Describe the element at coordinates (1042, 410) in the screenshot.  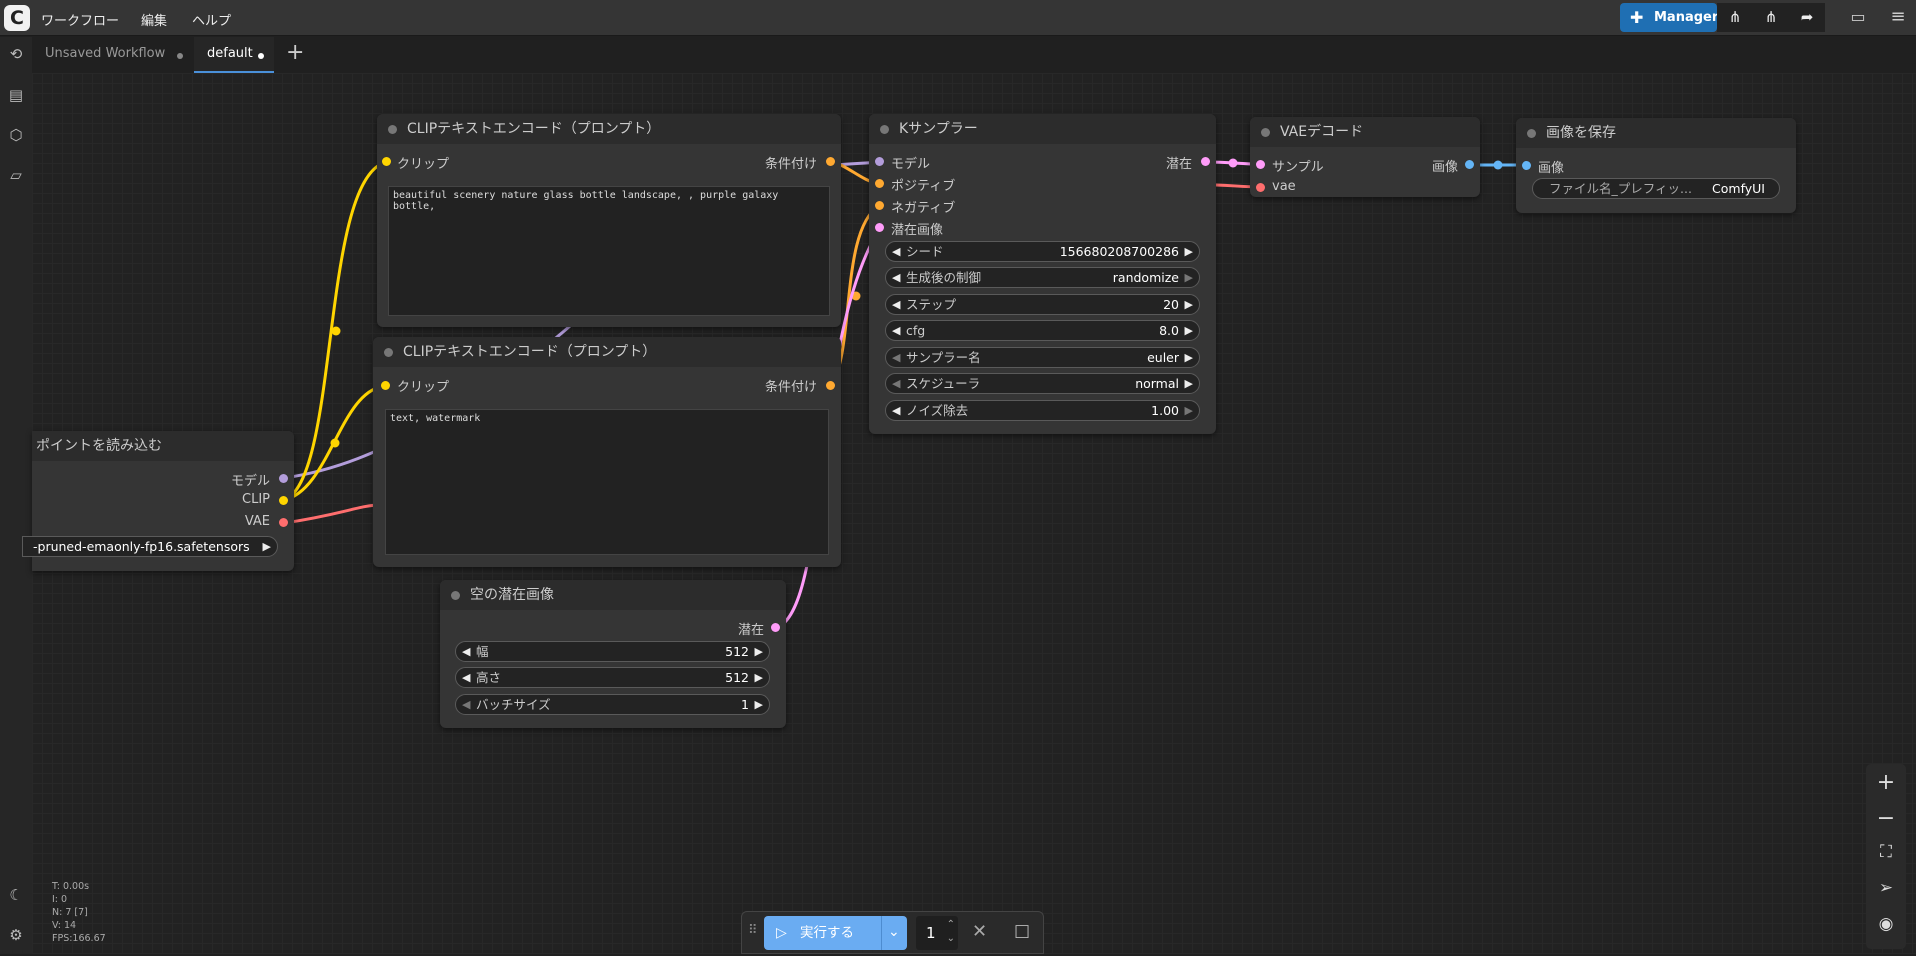
I see `denoise-widget: ◀ ノイズ除去 1.00 ▶` at that location.